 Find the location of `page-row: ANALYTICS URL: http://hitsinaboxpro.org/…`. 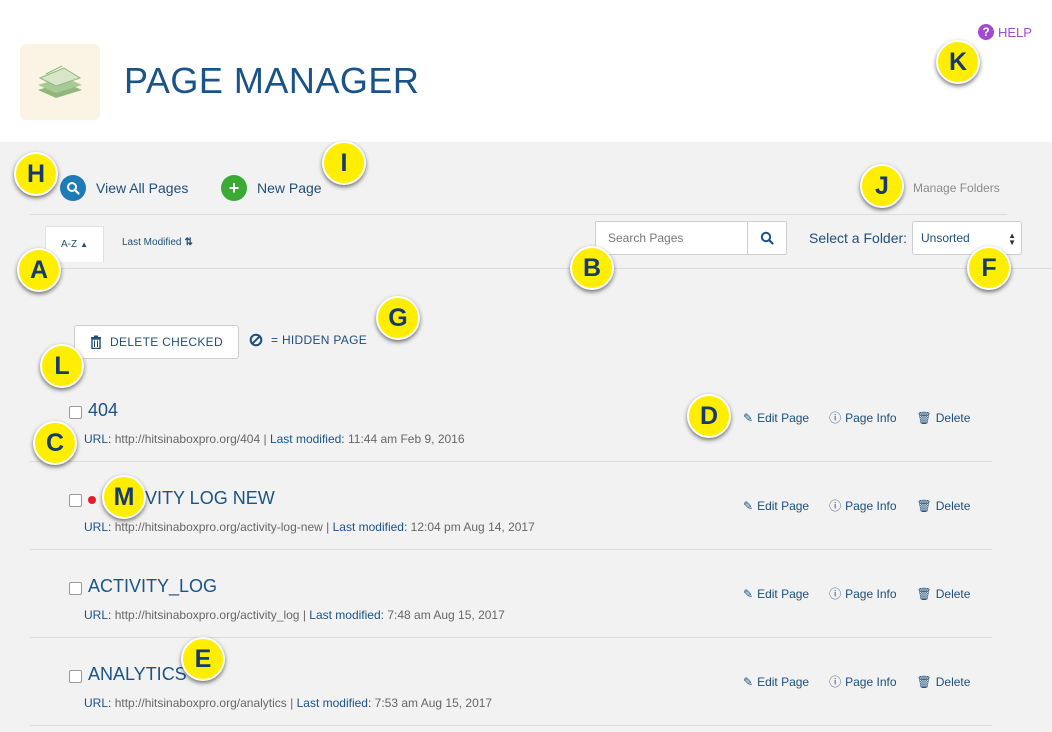

page-row: ANALYTICS URL: http://hitsinaboxpro.org/… is located at coordinates (511, 682).